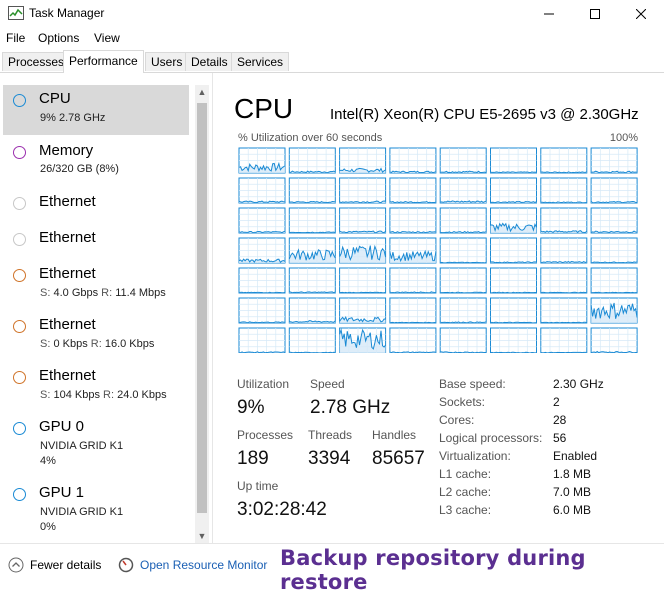 Image resolution: width=664 pixels, height=594 pixels. Describe the element at coordinates (96, 110) in the screenshot. I see `resource-cpu: CPU 9% 2.78 GHz` at that location.